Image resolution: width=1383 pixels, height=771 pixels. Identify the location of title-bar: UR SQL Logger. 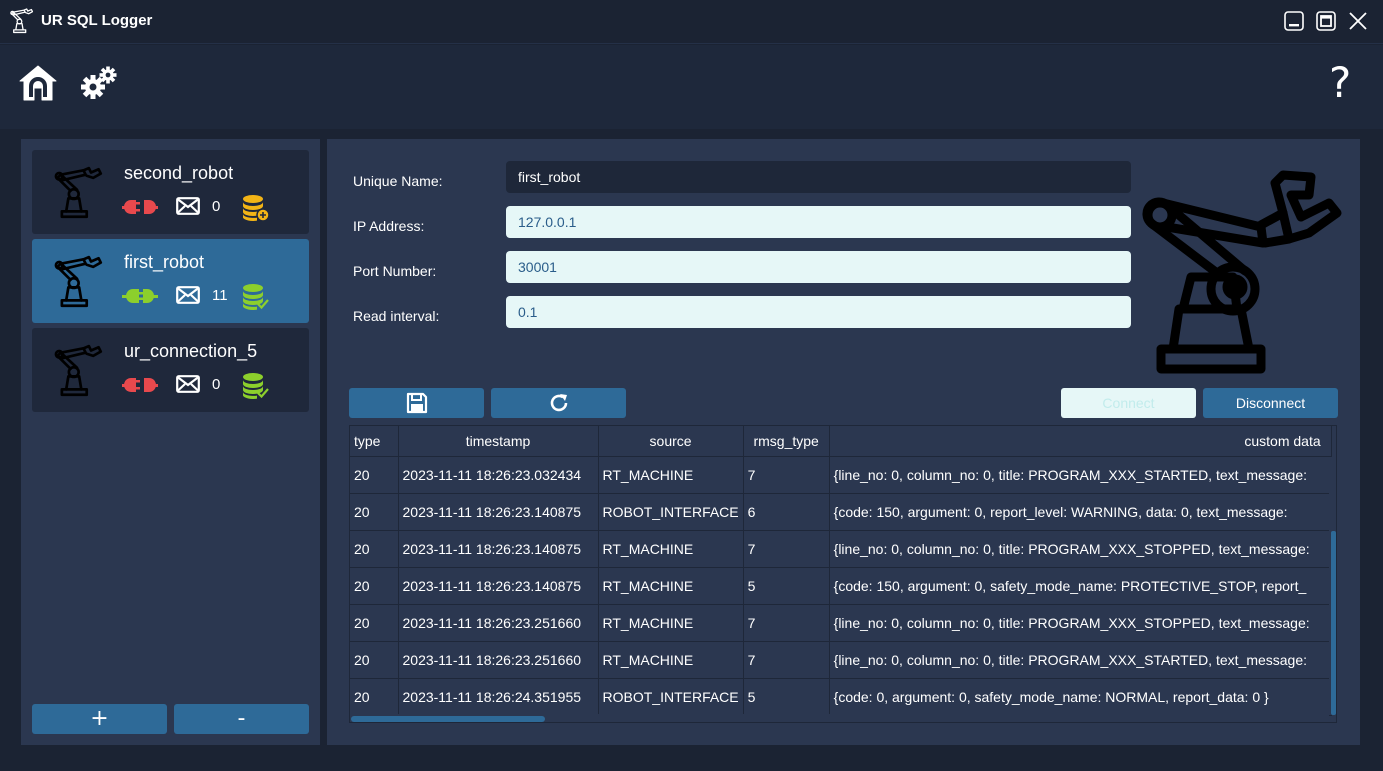
(691, 22).